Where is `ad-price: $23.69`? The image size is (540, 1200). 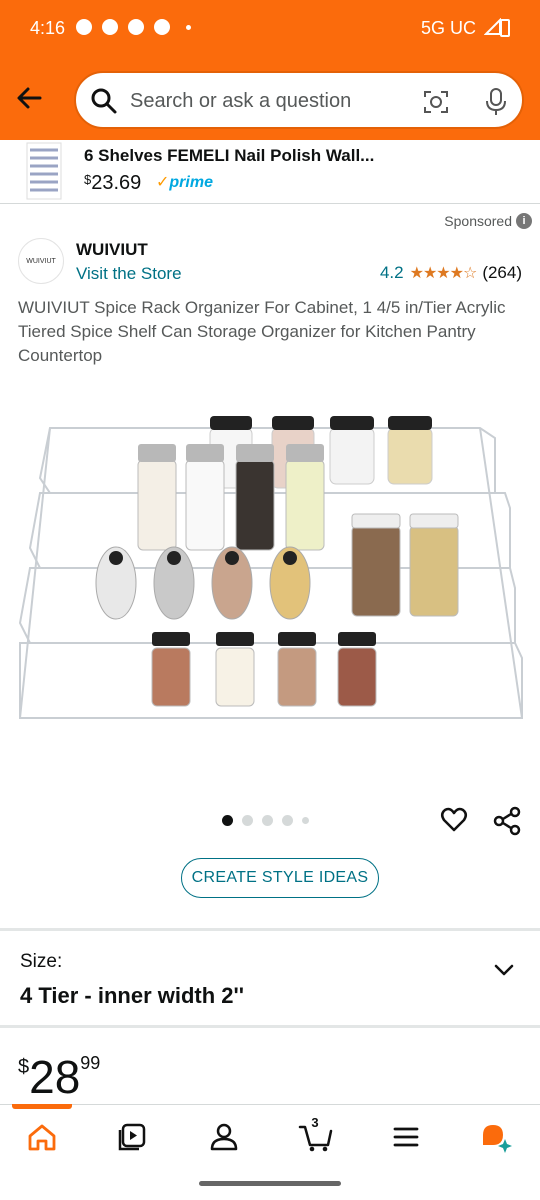 ad-price: $23.69 is located at coordinates (113, 183).